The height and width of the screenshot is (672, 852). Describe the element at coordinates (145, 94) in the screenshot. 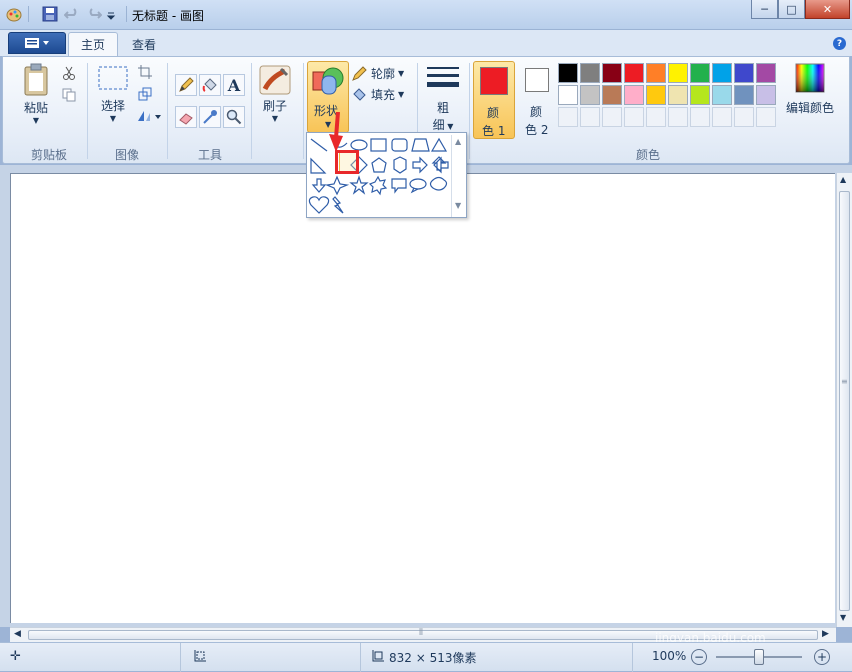

I see `resize-icon` at that location.